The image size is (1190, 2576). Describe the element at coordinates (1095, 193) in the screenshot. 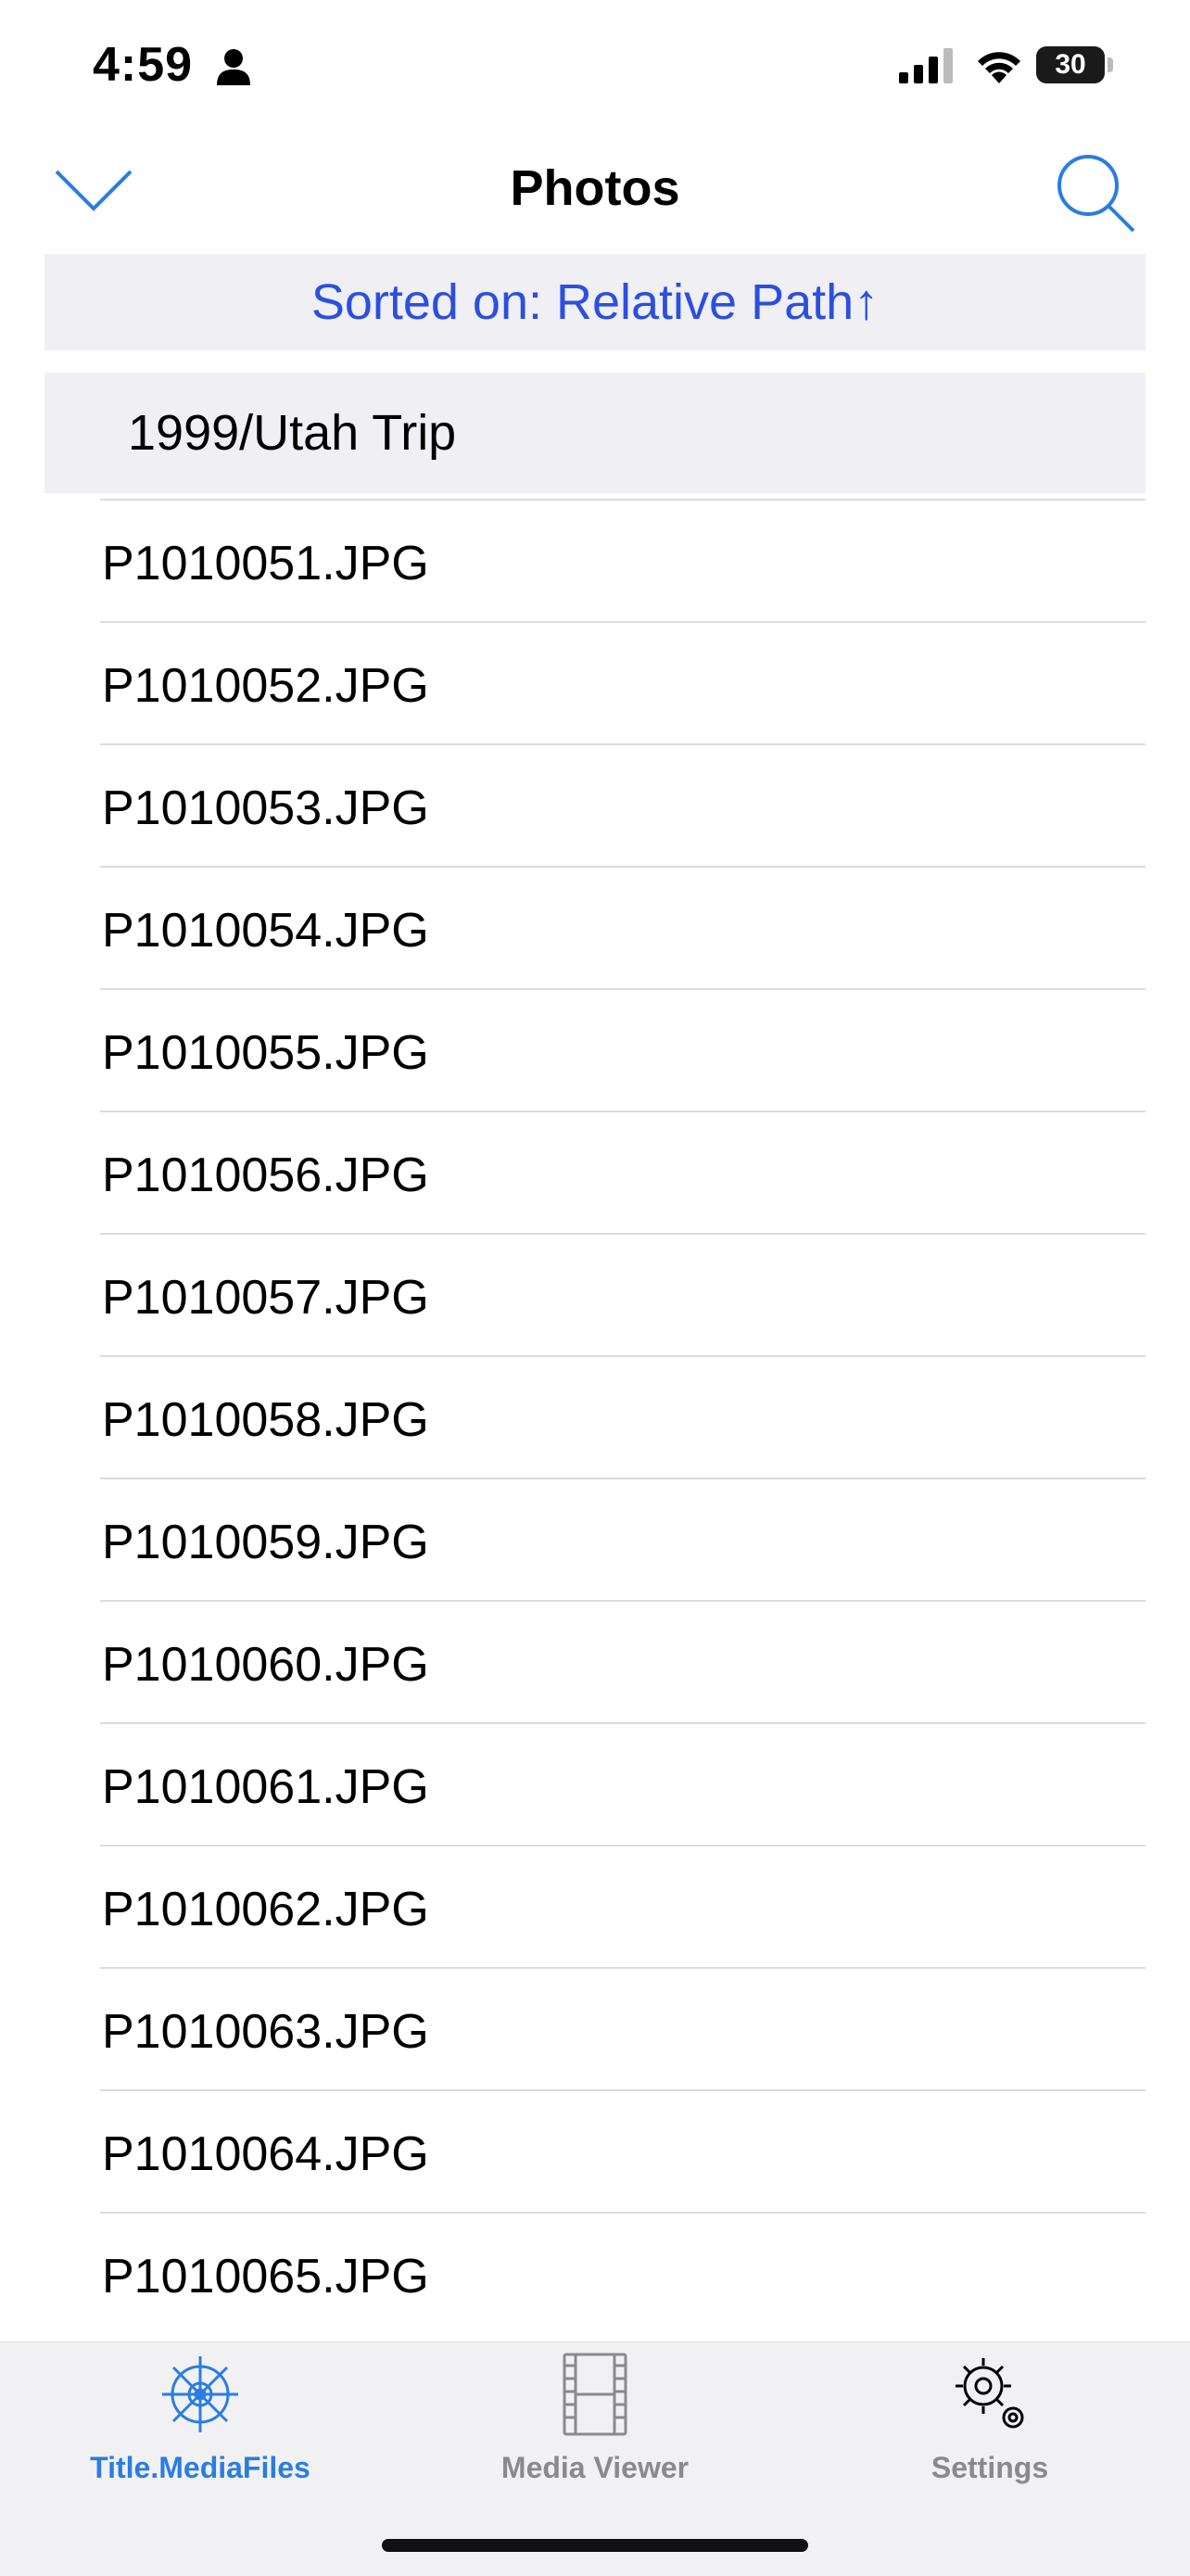

I see `search-icon` at that location.